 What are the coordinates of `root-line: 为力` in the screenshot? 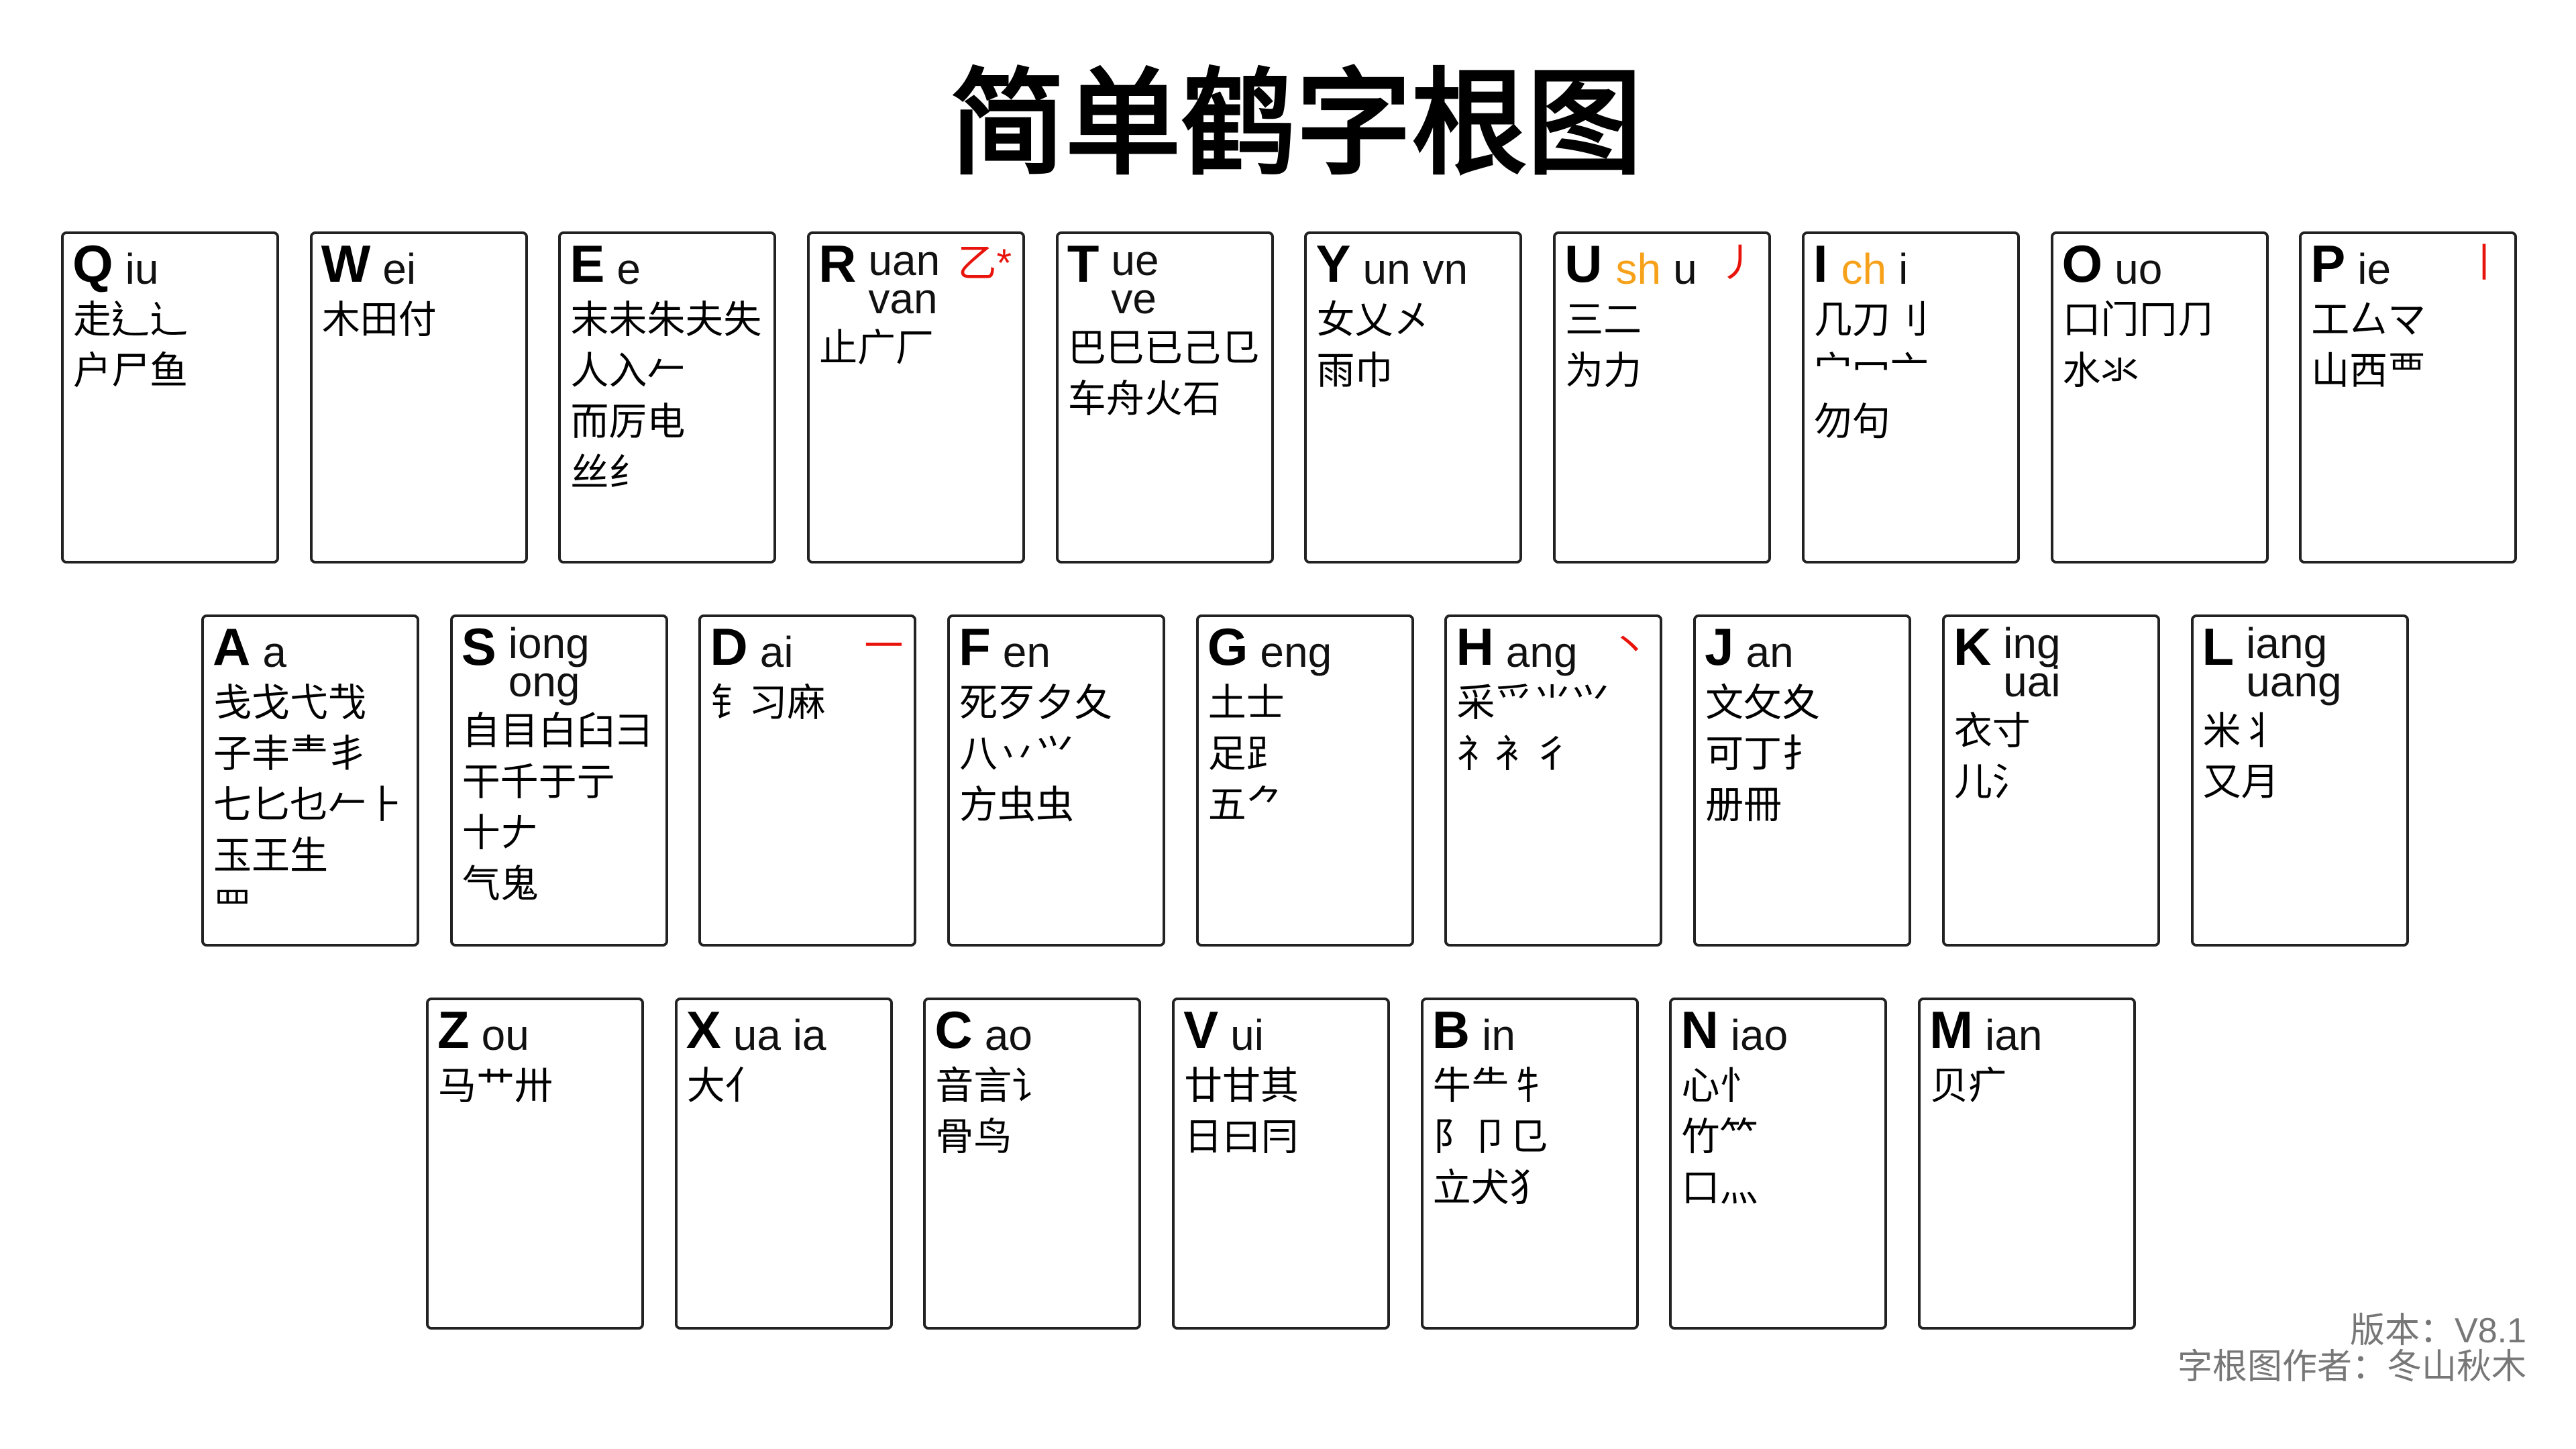 It's located at (1603, 371).